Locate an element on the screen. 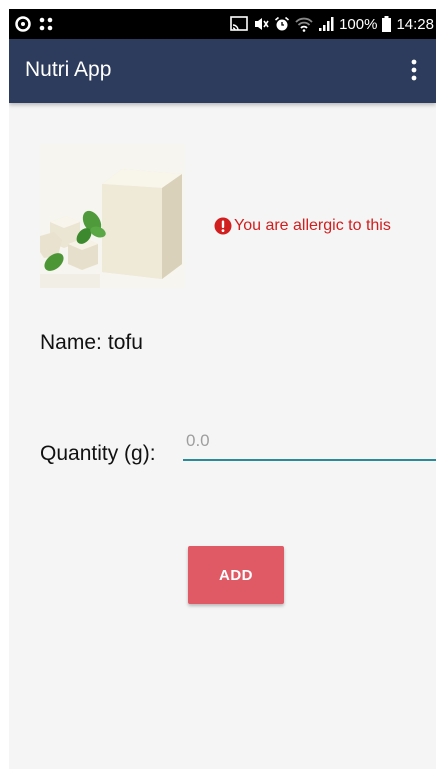  cast-icon is located at coordinates (239, 23).